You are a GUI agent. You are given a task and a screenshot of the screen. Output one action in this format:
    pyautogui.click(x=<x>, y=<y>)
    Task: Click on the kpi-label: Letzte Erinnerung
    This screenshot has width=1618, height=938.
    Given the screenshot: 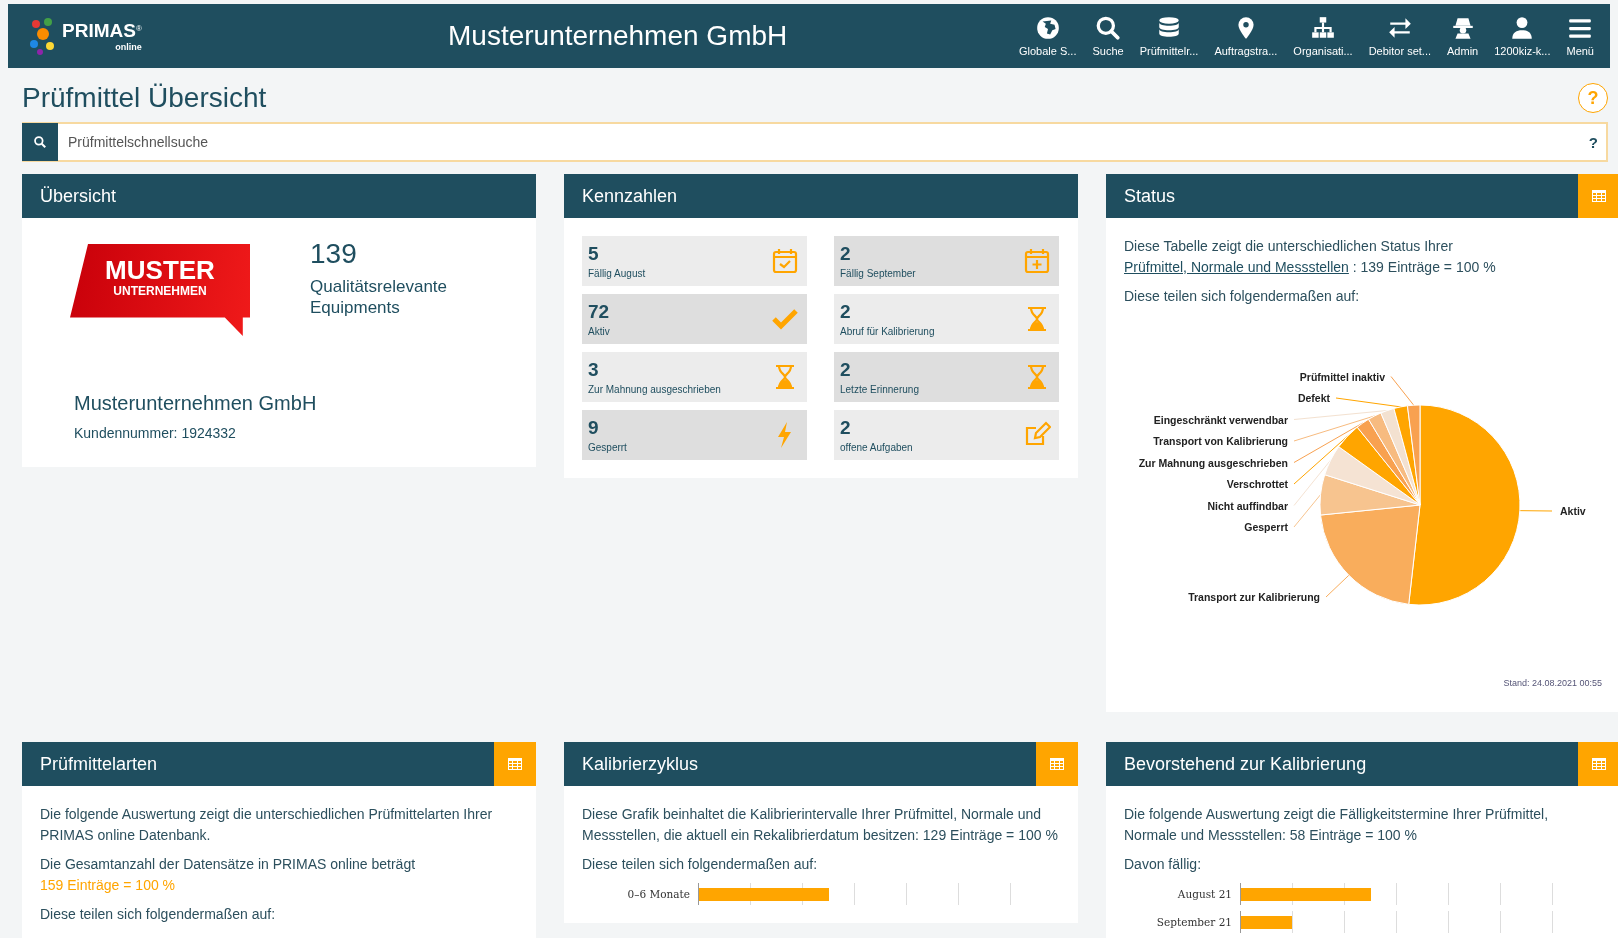 What is the action you would take?
    pyautogui.click(x=879, y=389)
    